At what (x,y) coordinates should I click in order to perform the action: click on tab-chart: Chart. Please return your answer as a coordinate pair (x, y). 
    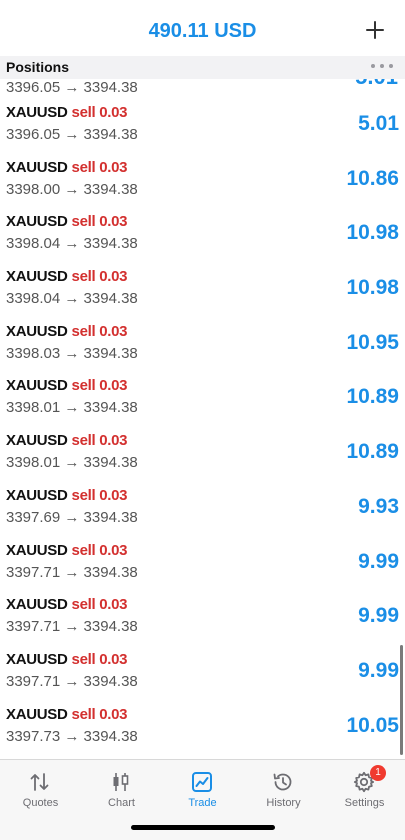
    Looking at the image, I should click on (121, 789).